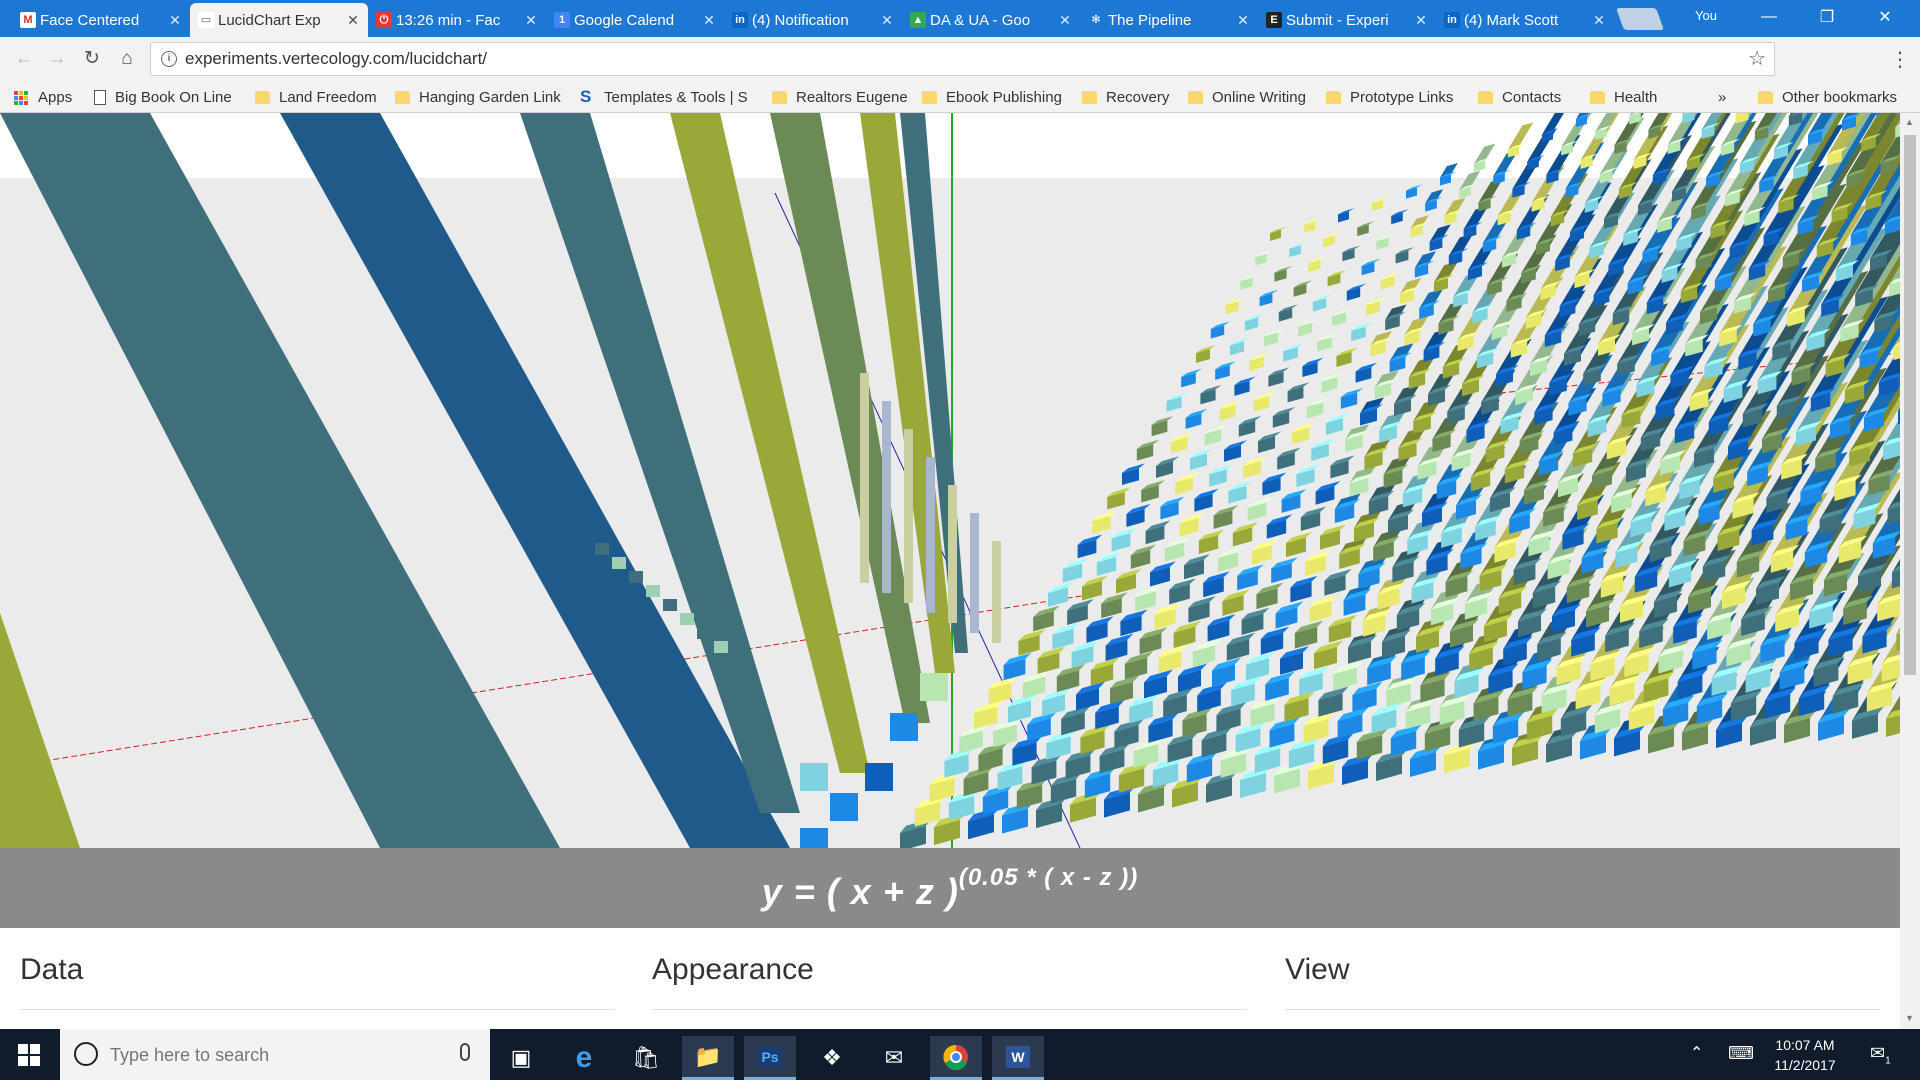 Image resolution: width=1920 pixels, height=1080 pixels. I want to click on browser-tab: ✻ The Pipeline ✕, so click(1169, 20).